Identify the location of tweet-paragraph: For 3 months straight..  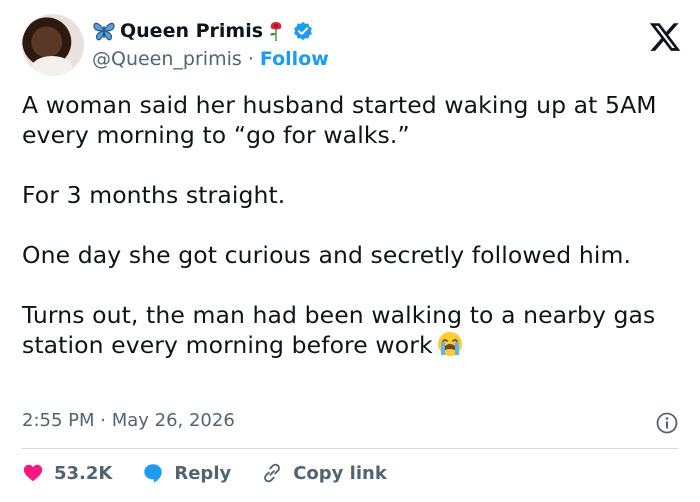
(154, 195).